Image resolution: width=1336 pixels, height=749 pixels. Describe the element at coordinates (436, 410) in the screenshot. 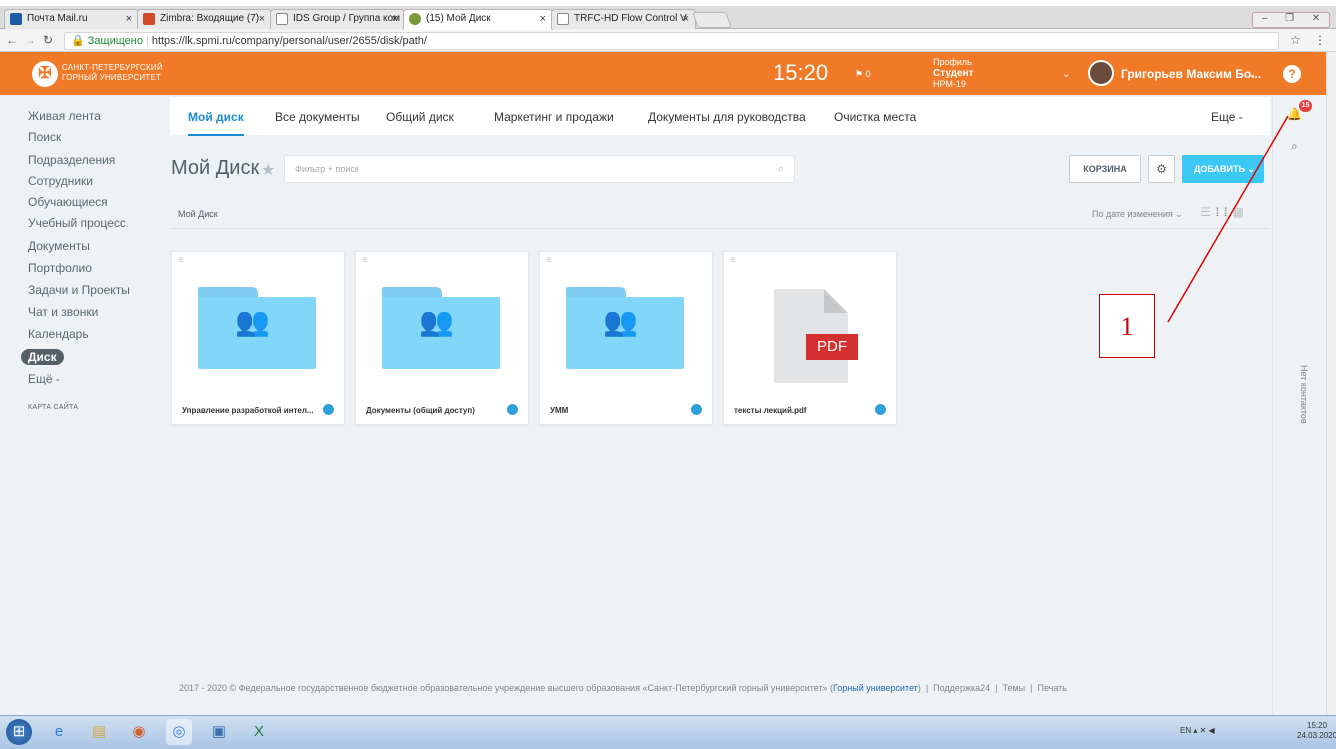

I see `file-name: Документы (общий доступ)` at that location.